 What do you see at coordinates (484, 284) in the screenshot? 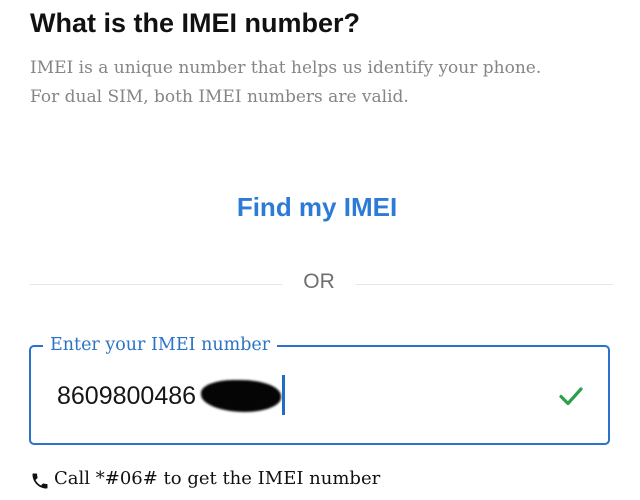
I see `divider-line-right` at bounding box center [484, 284].